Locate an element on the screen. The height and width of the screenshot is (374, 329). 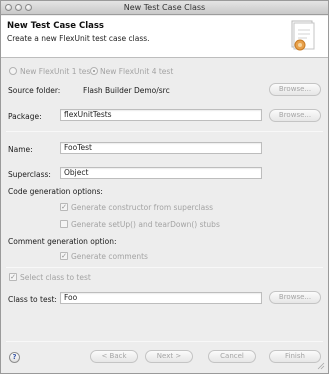
package-label: Package: is located at coordinates (25, 116).